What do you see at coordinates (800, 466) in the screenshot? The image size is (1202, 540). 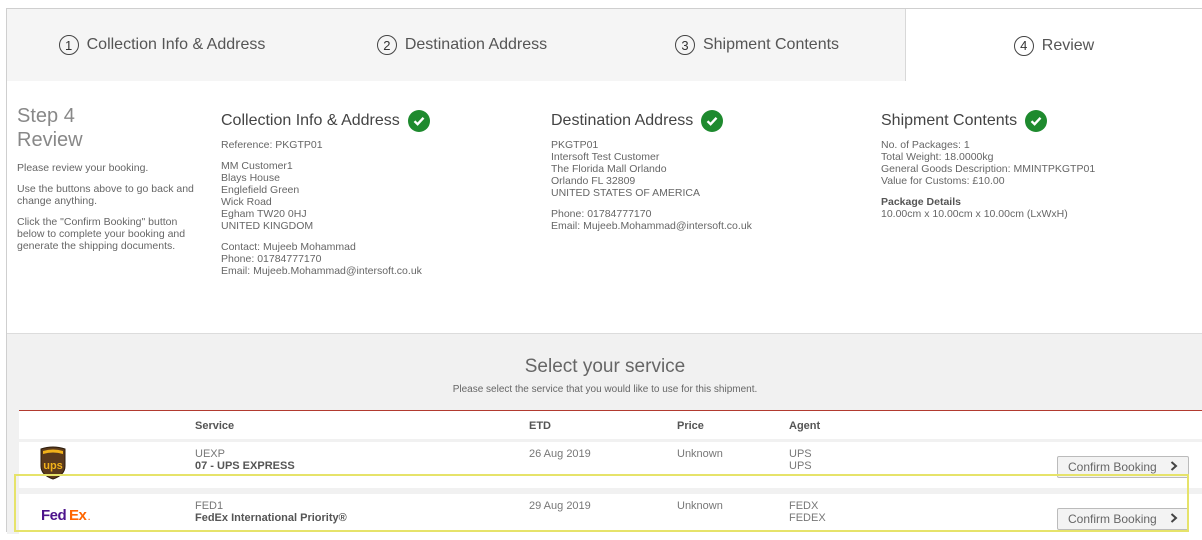 I see `agent-name: UPS` at bounding box center [800, 466].